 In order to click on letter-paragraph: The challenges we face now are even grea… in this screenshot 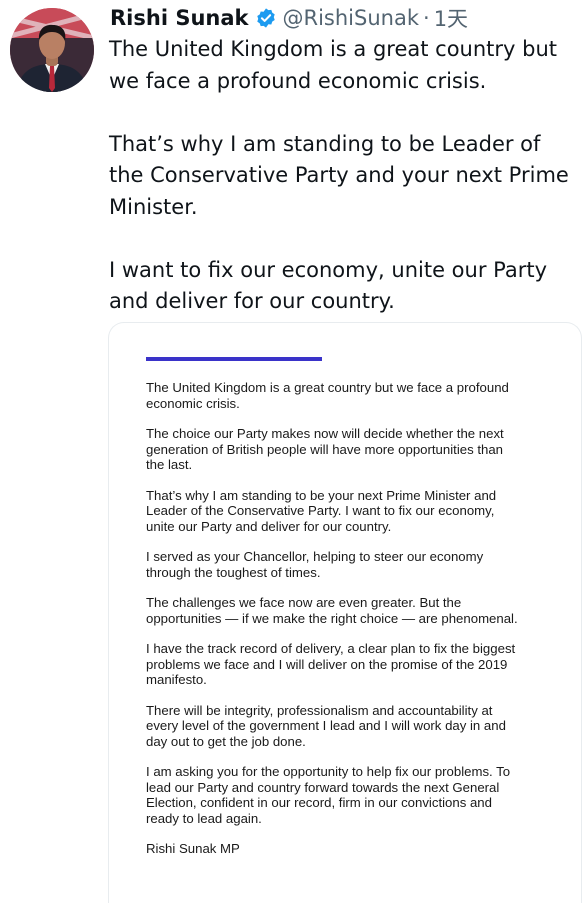, I will do `click(332, 610)`.